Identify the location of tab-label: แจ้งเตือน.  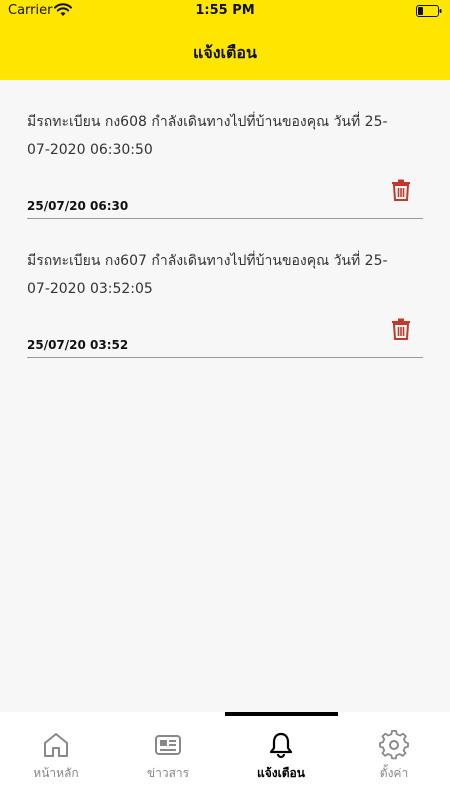
(281, 773).